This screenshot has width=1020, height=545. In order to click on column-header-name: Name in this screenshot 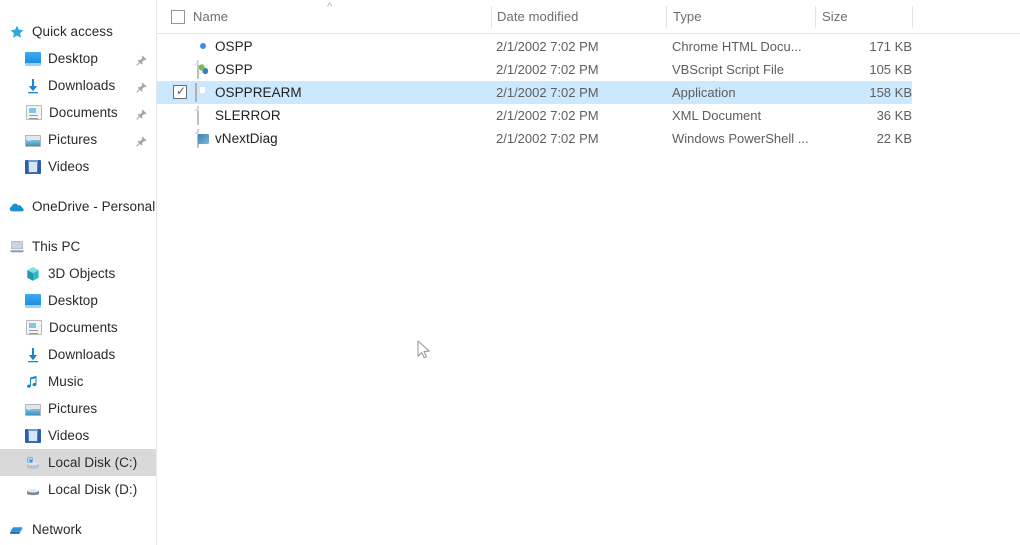, I will do `click(210, 16)`.